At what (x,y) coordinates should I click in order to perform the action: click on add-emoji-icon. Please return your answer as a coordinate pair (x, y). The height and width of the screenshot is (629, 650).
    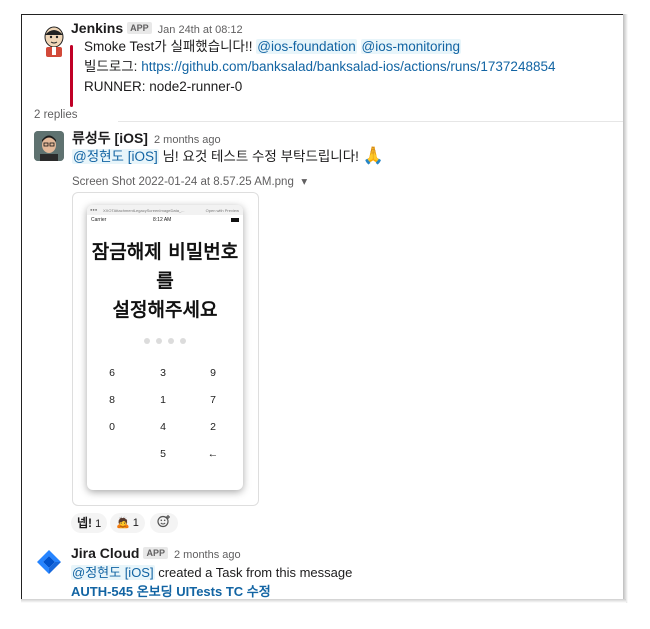
    Looking at the image, I should click on (163, 521).